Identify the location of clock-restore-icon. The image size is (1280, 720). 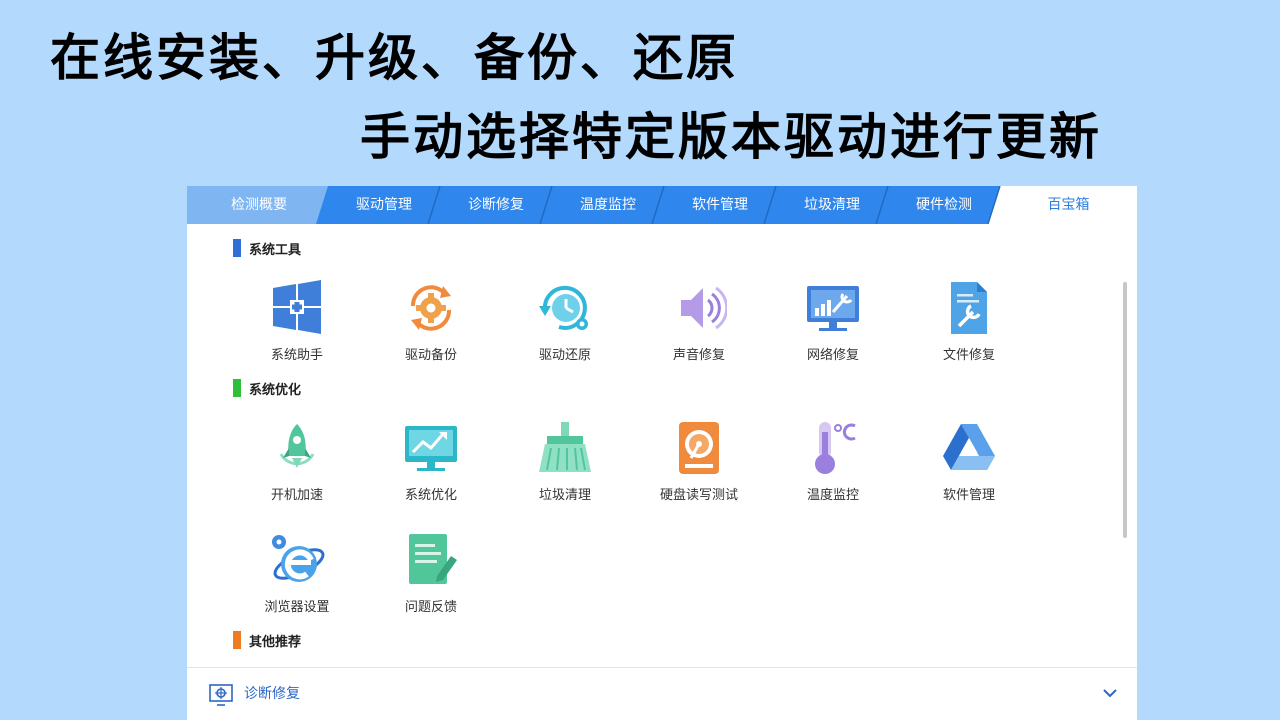
(563, 307).